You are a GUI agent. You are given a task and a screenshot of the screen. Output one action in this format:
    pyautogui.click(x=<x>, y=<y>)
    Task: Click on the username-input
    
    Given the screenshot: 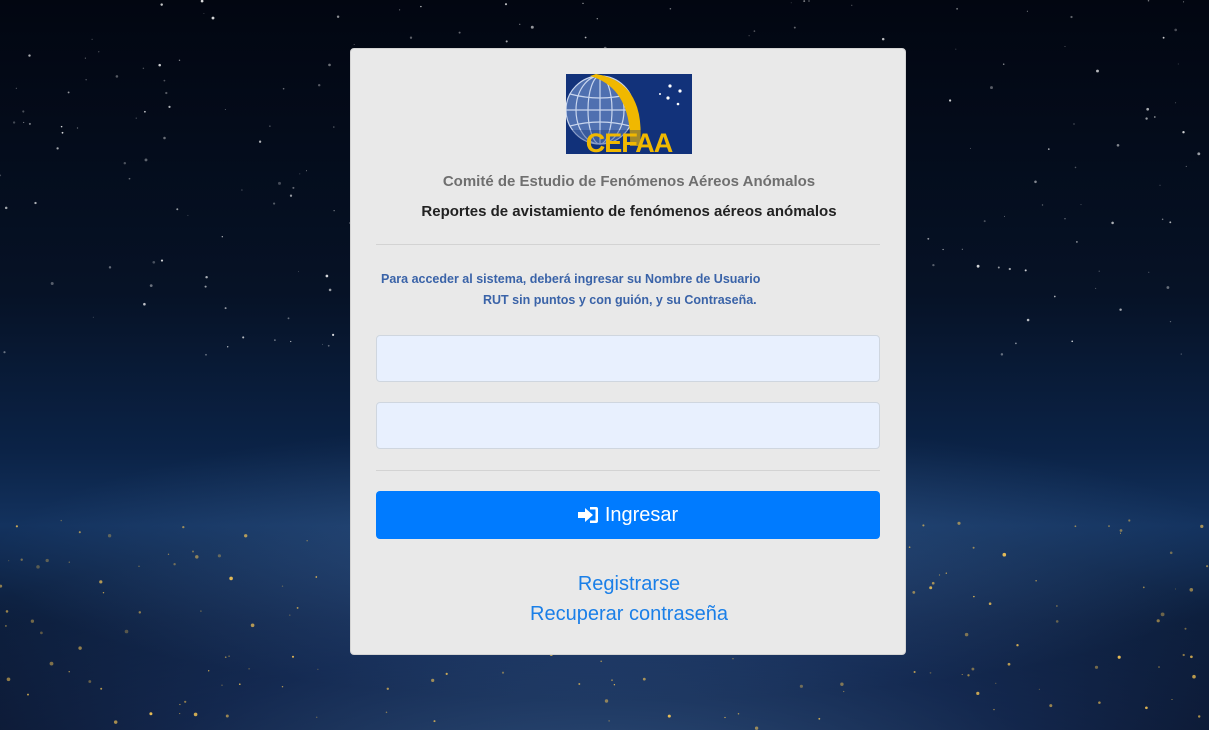 What is the action you would take?
    pyautogui.click(x=628, y=358)
    